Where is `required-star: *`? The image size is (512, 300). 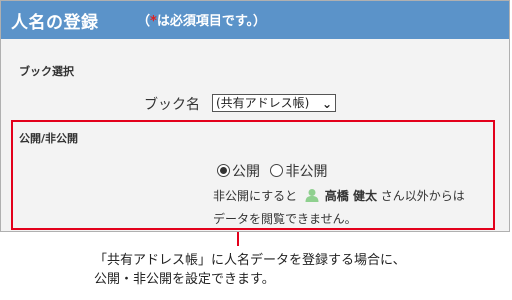
required-star: * is located at coordinates (153, 21).